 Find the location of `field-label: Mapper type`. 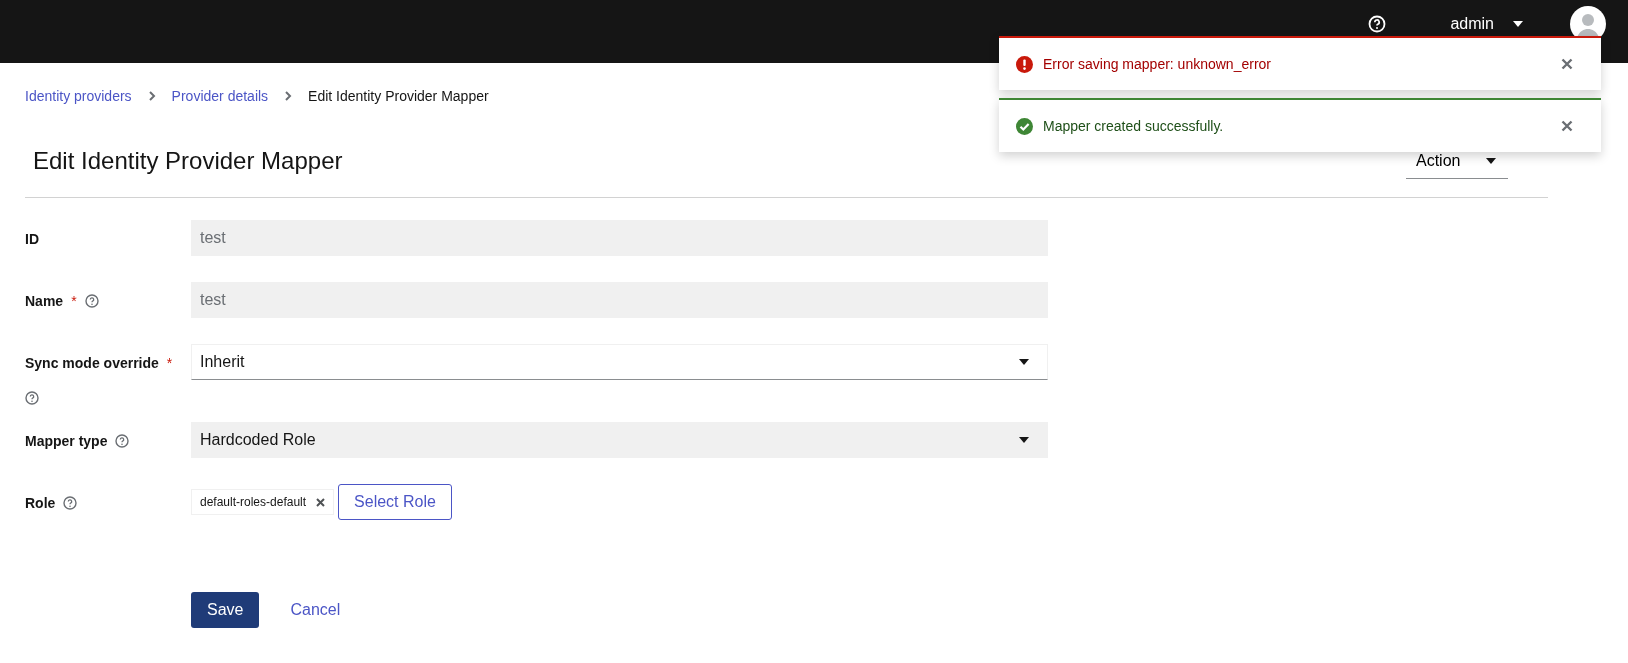

field-label: Mapper type is located at coordinates (66, 441).